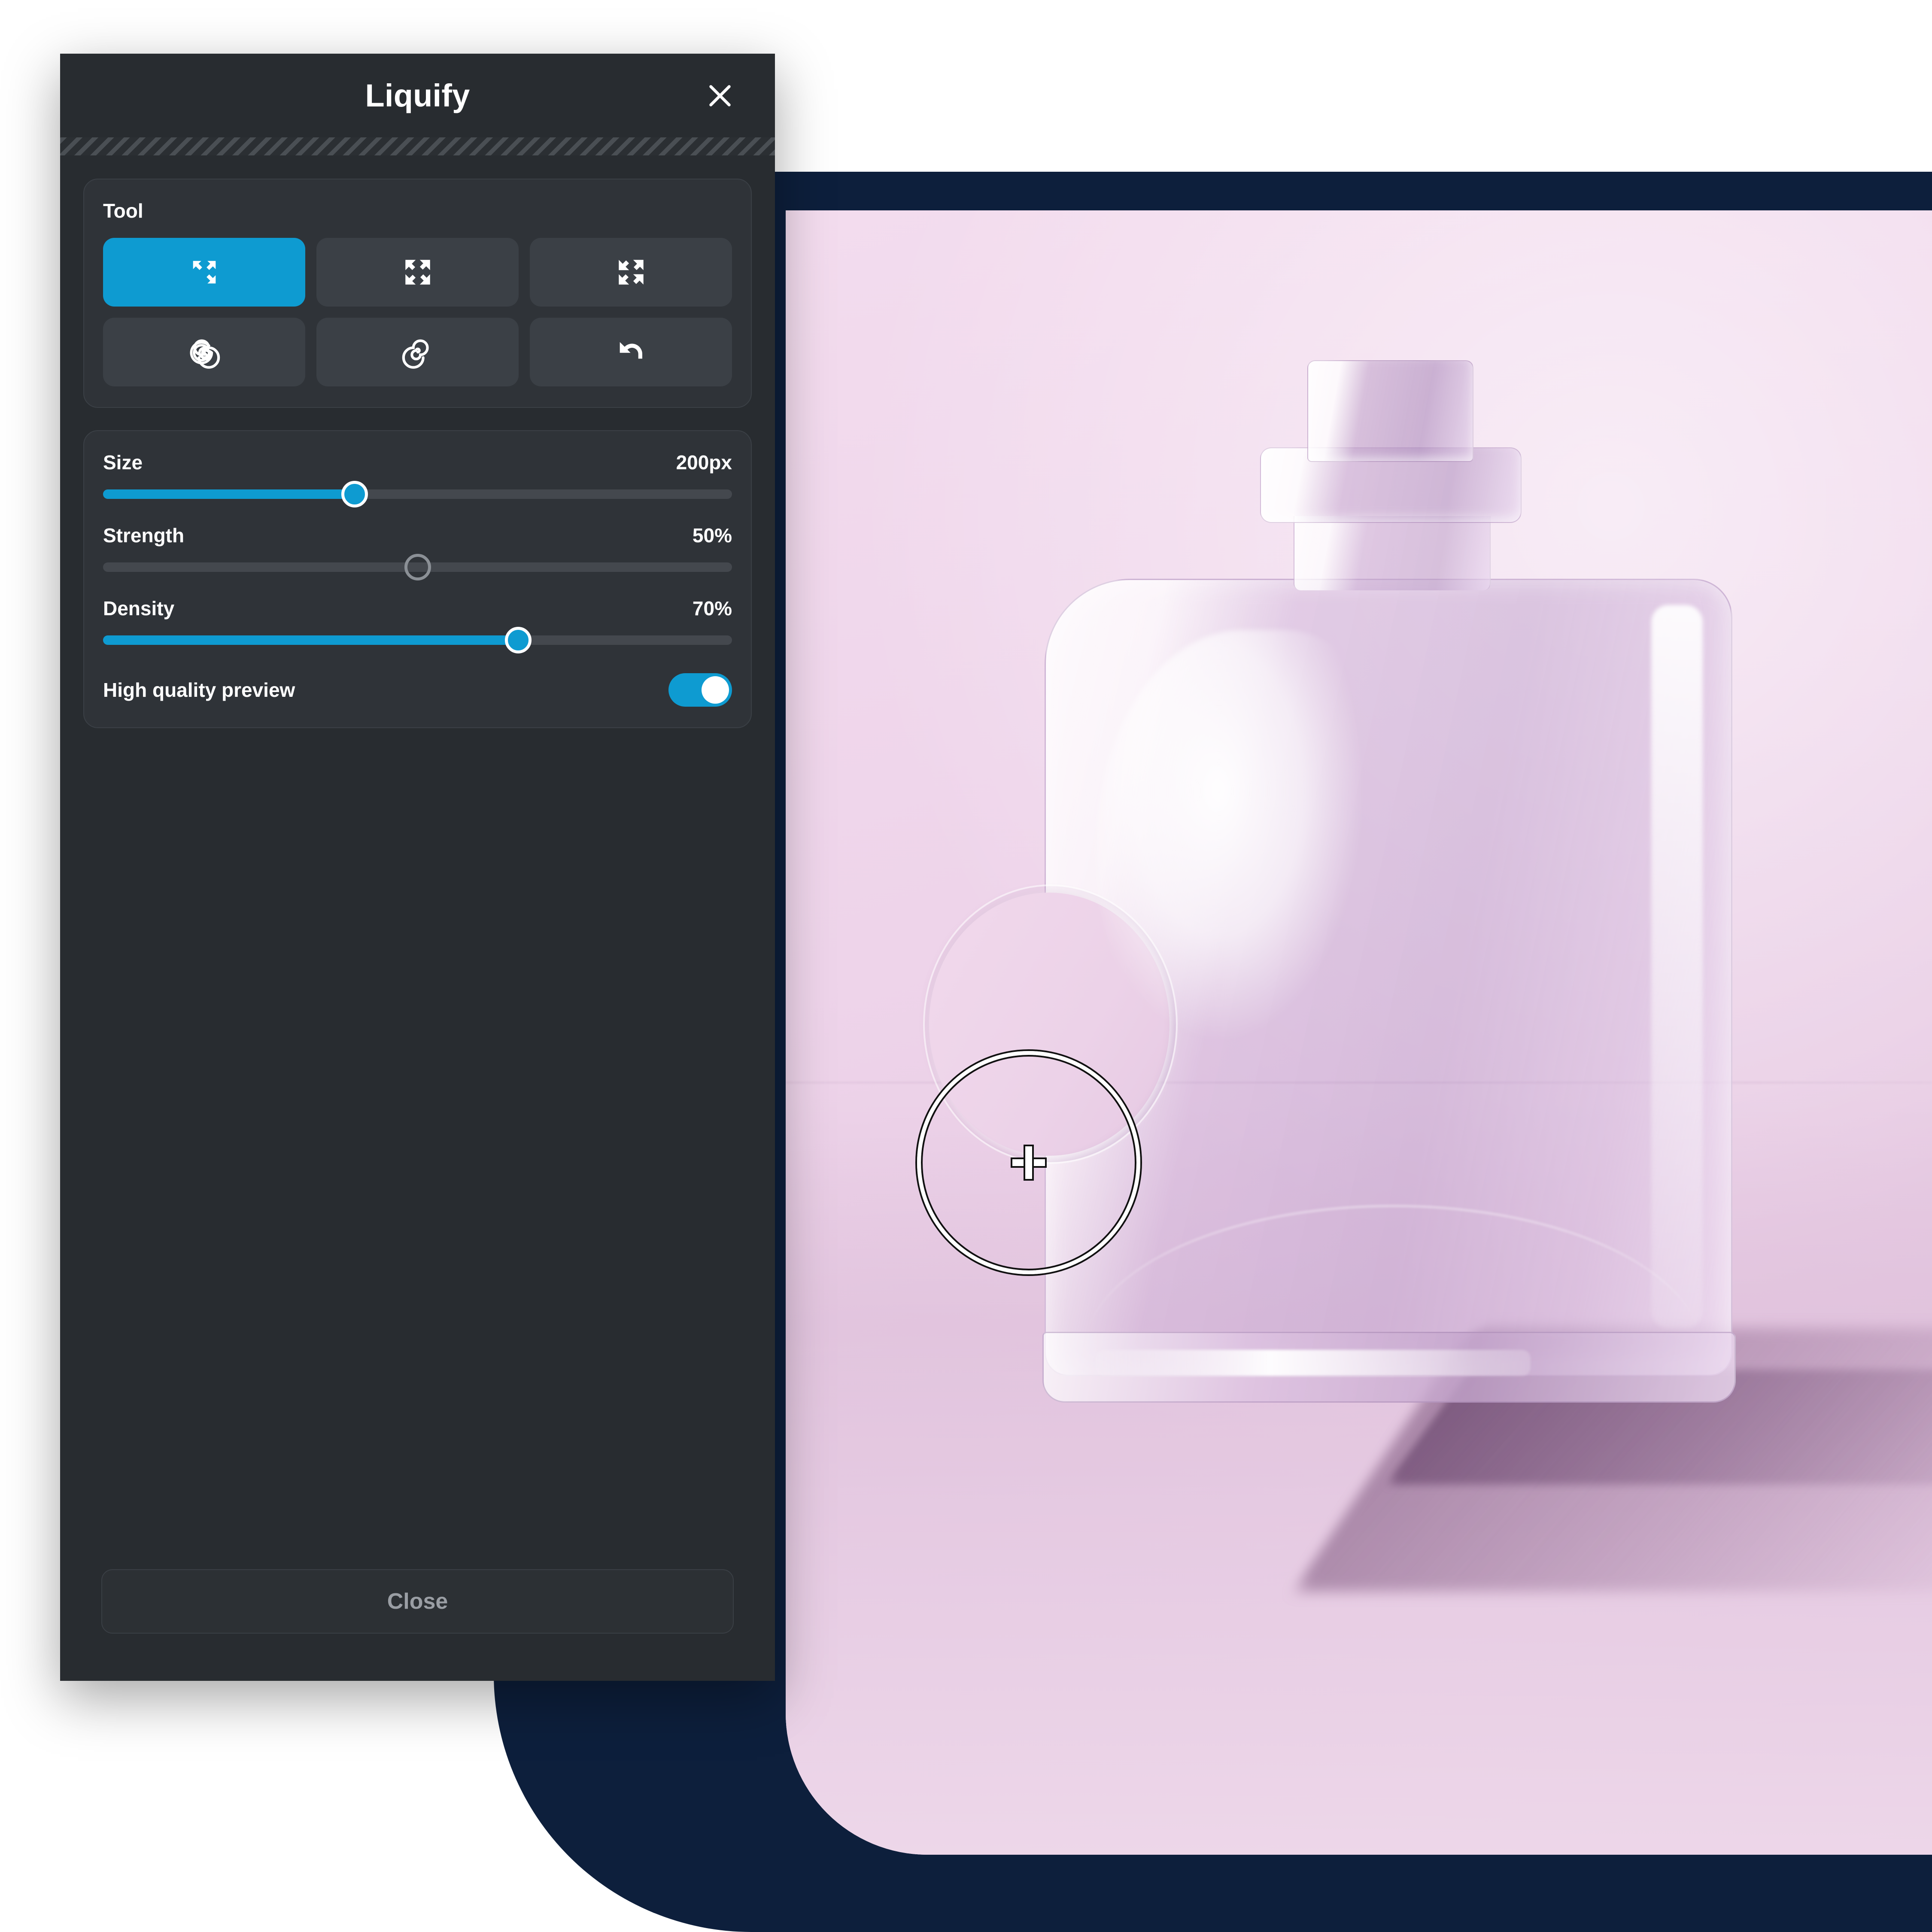  What do you see at coordinates (720, 96) in the screenshot?
I see `close-x-icon` at bounding box center [720, 96].